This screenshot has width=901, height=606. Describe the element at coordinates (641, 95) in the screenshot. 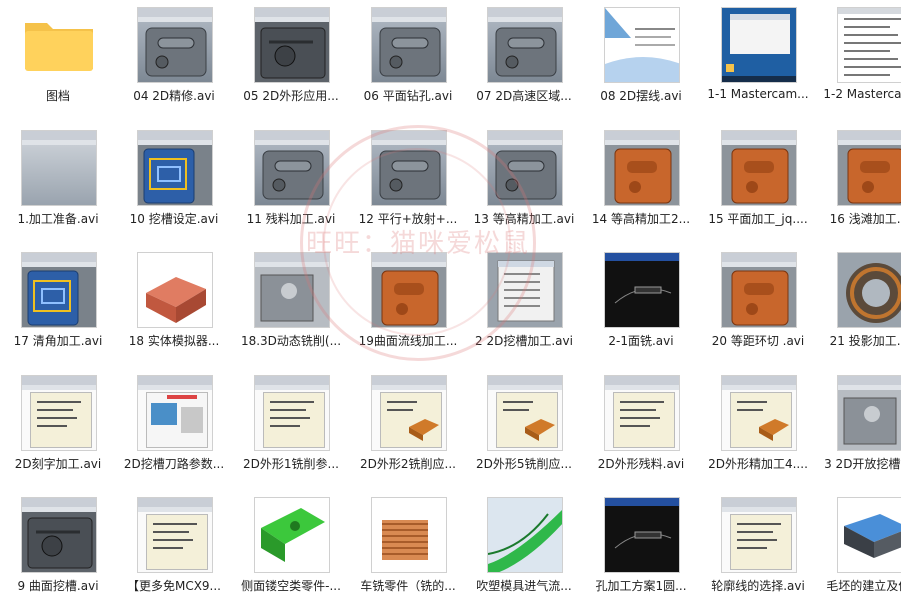

I see `file-label: 08 2D摆线.avi` at that location.